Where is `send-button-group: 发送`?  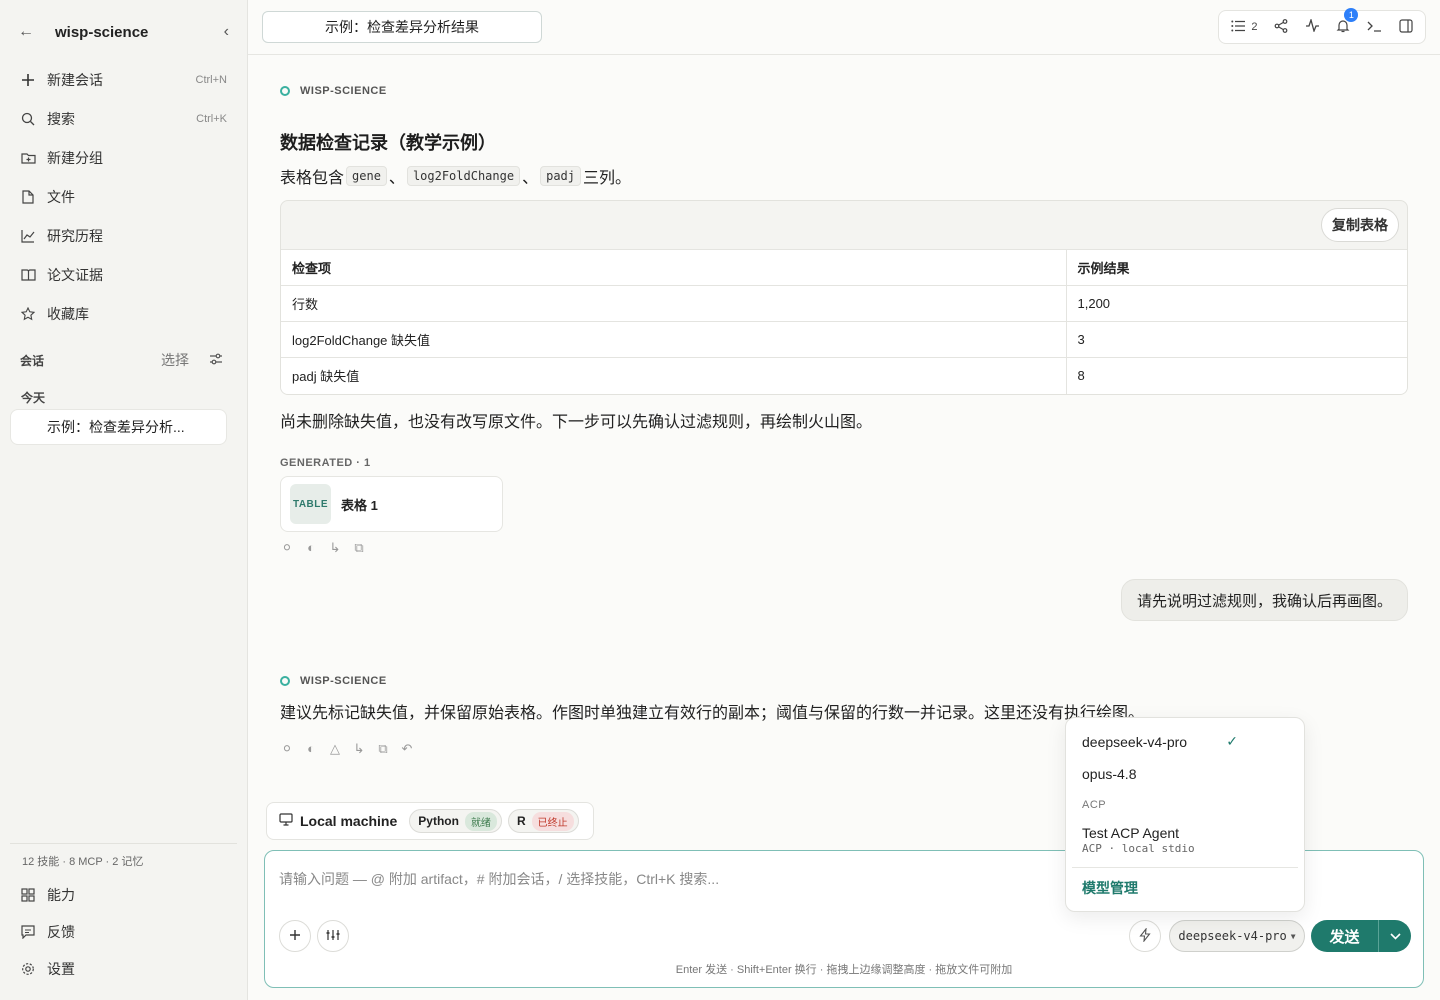 send-button-group: 发送 is located at coordinates (1361, 936).